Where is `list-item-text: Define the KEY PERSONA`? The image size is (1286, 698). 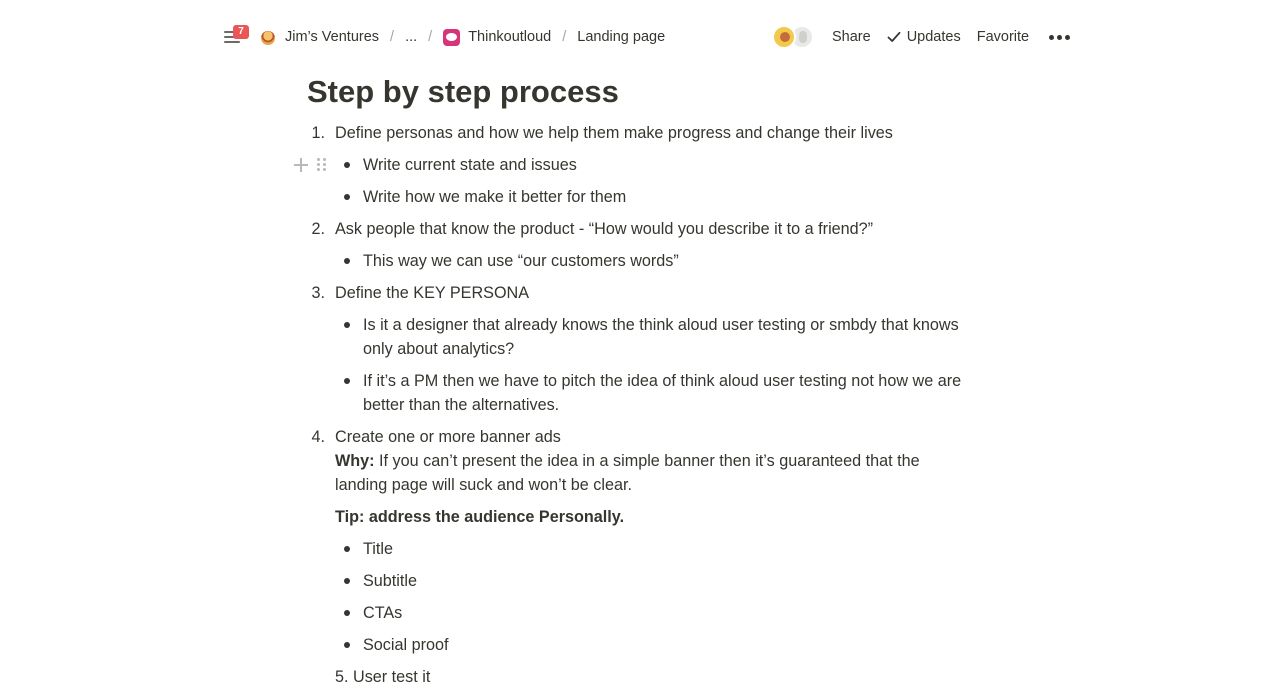 list-item-text: Define the KEY PERSONA is located at coordinates (432, 293).